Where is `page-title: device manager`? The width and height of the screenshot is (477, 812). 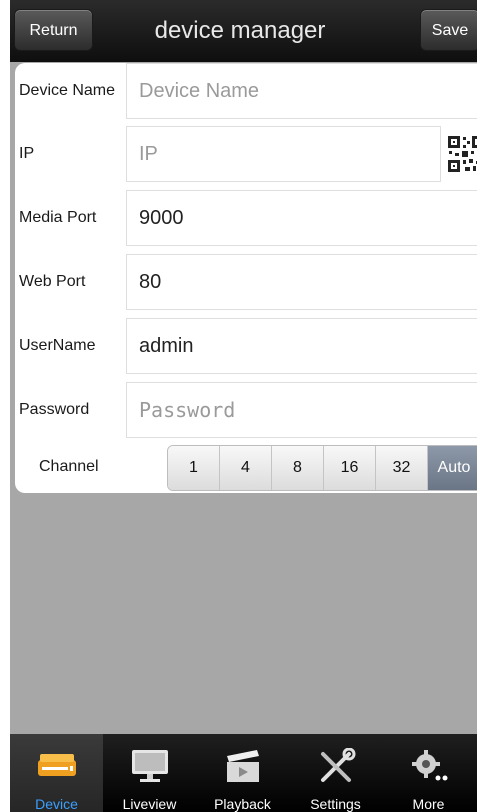
page-title: device manager is located at coordinates (240, 30).